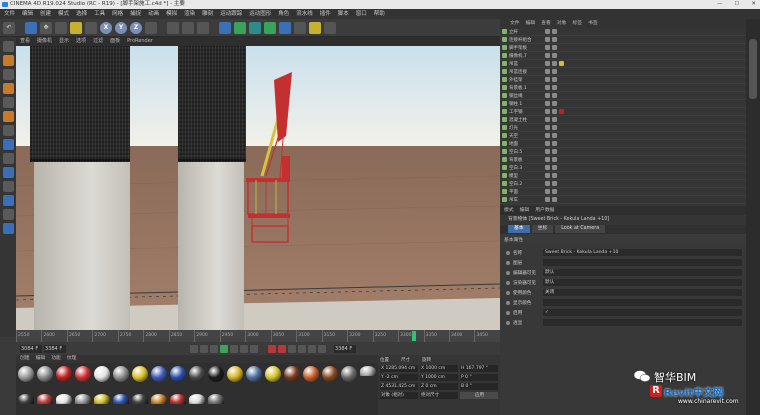 This screenshot has height=415, width=760. What do you see at coordinates (343, 14) in the screenshot?
I see `menu-item: 脚本` at bounding box center [343, 14].